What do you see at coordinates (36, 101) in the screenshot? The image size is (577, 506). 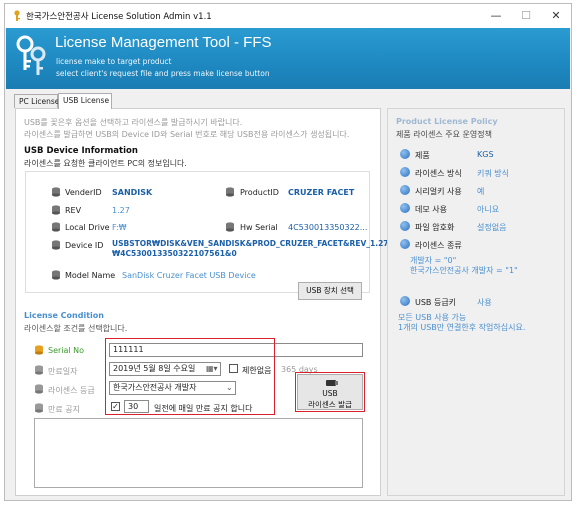 I see `tab-pc-license: PC License` at bounding box center [36, 101].